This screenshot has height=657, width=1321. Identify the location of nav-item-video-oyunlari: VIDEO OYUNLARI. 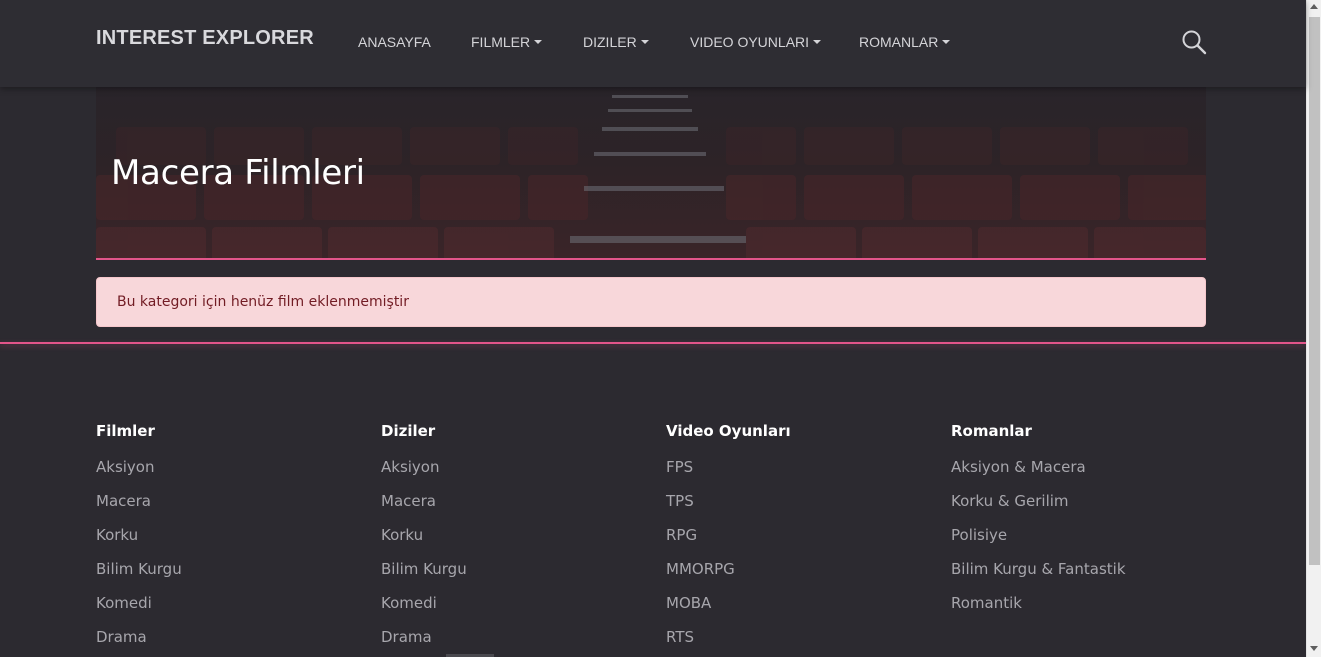
(756, 42).